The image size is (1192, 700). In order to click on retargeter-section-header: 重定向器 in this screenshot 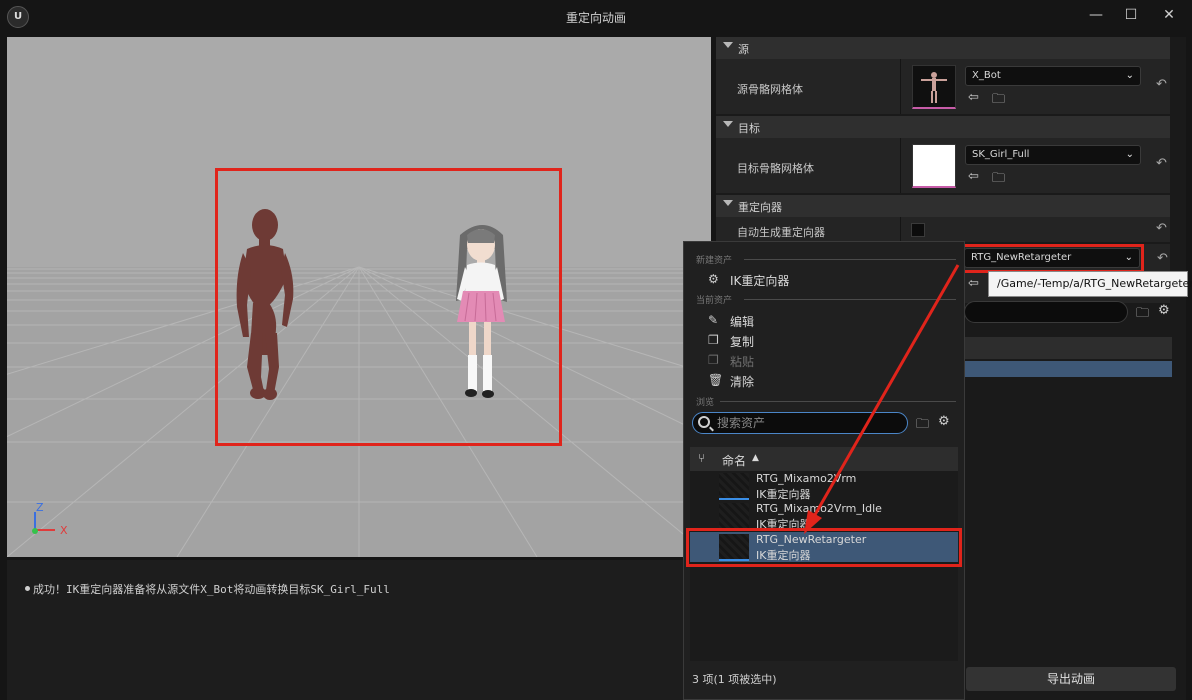, I will do `click(943, 206)`.